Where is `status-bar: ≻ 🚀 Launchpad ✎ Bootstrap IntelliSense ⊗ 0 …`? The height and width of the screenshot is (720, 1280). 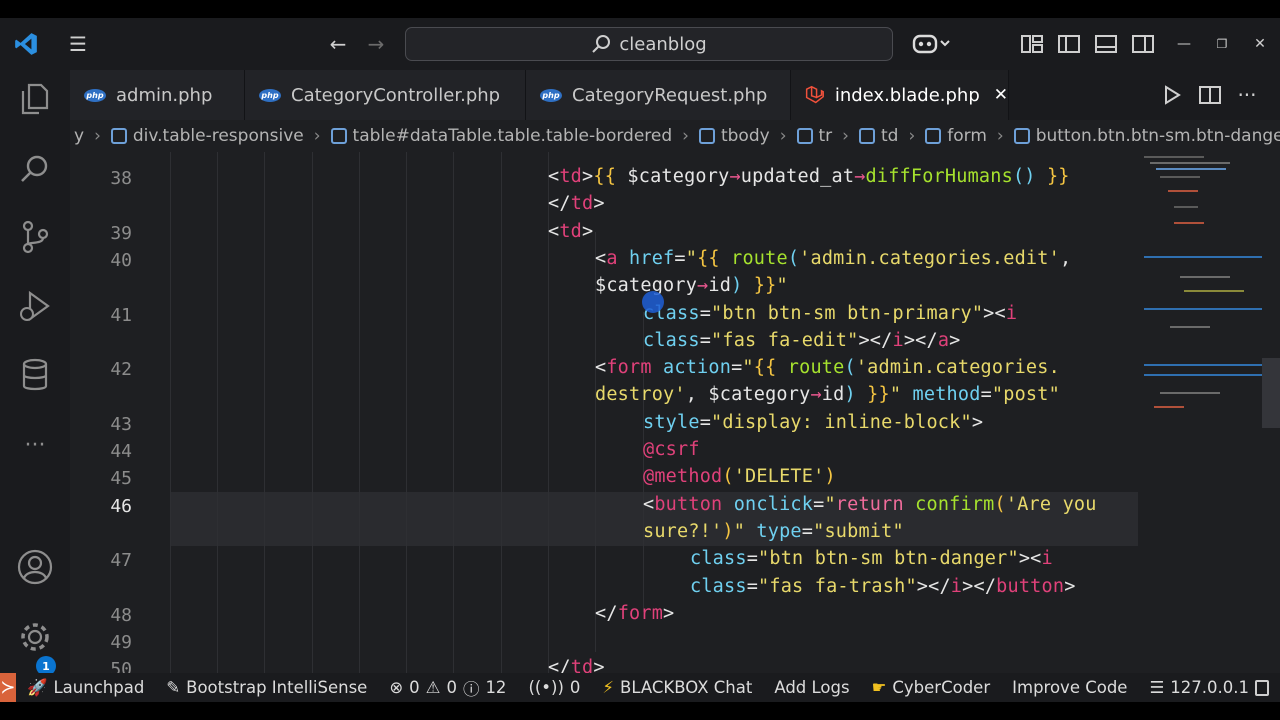 status-bar: ≻ 🚀 Launchpad ✎ Bootstrap IntelliSense ⊗ 0 … is located at coordinates (640, 687).